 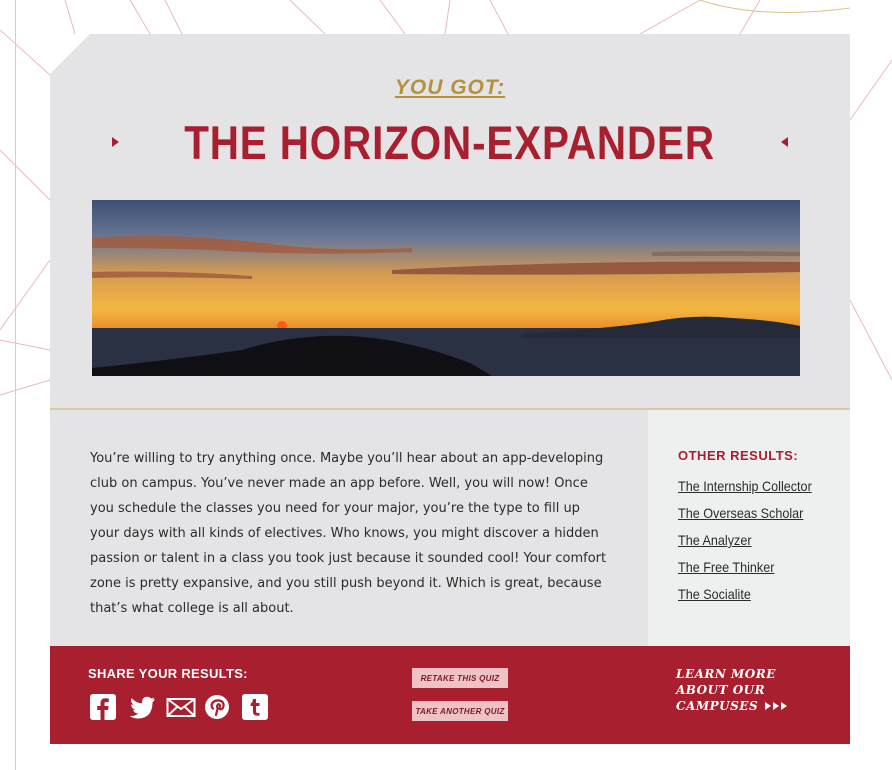 I want to click on result-title-row: THE HORIZON-EXPANDER, so click(x=450, y=142).